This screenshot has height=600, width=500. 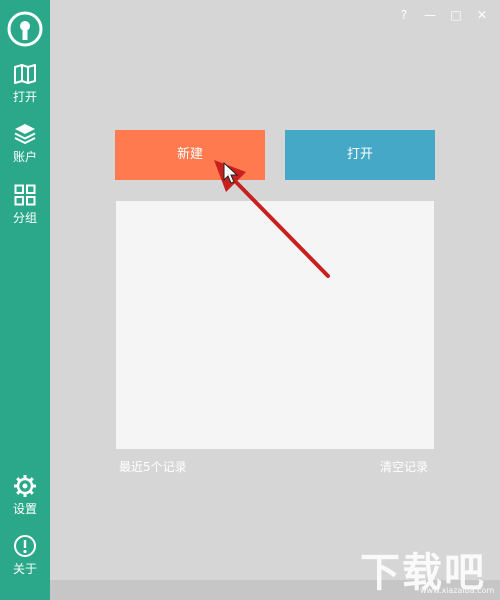 I want to click on sidebar-item-label: 关于, so click(x=24, y=569).